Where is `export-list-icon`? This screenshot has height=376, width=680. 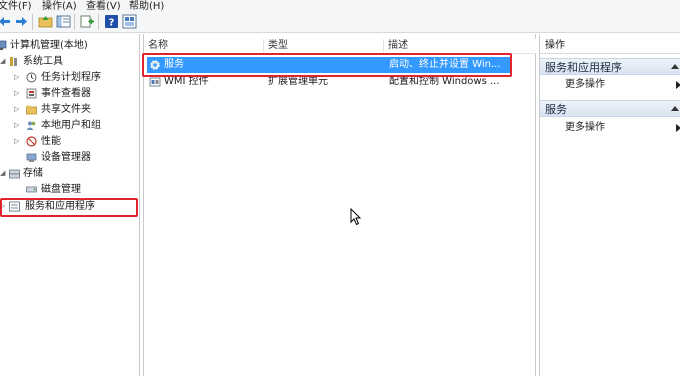 export-list-icon is located at coordinates (87, 21).